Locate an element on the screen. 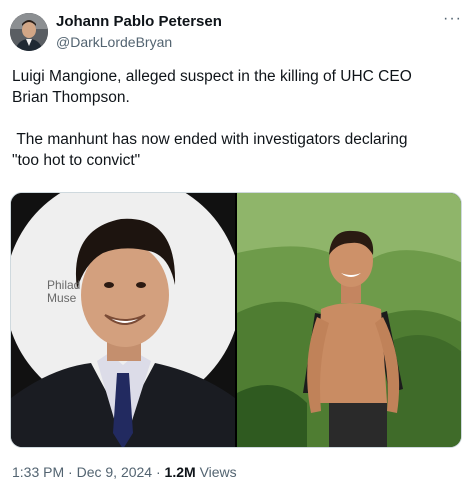 This screenshot has height=494, width=474. tweet-avatar is located at coordinates (29, 32).